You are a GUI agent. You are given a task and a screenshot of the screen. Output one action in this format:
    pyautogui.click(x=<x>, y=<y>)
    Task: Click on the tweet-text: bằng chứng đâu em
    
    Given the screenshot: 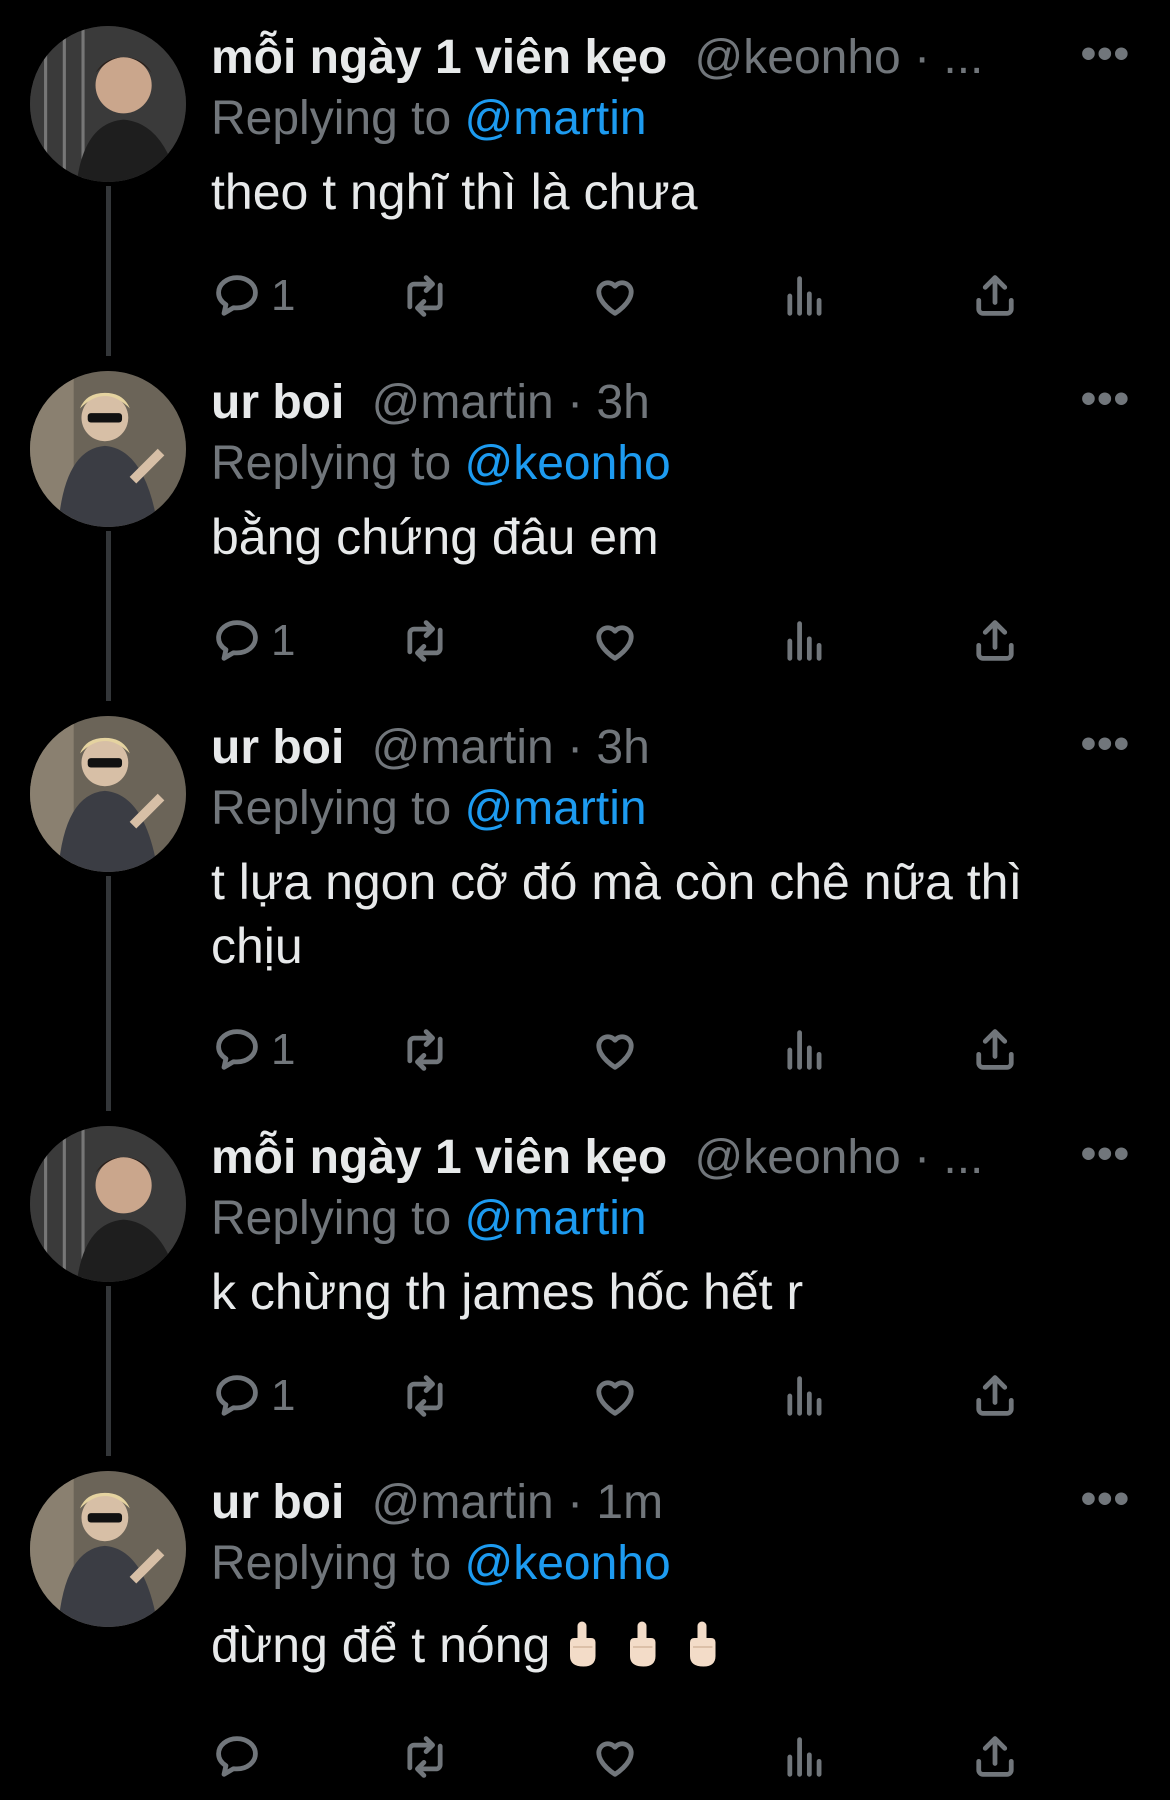 What is the action you would take?
    pyautogui.click(x=435, y=537)
    